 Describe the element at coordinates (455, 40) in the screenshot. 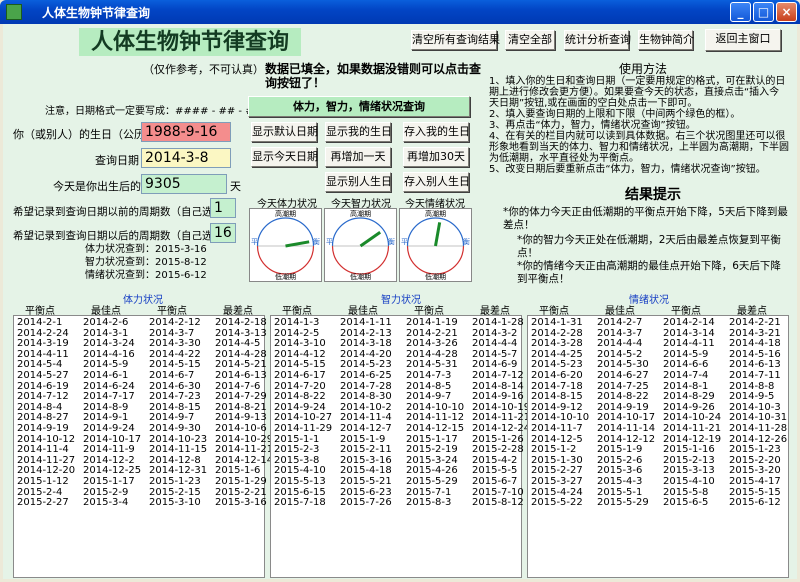

I see `clear-results-button: 清空所有查询结果` at that location.